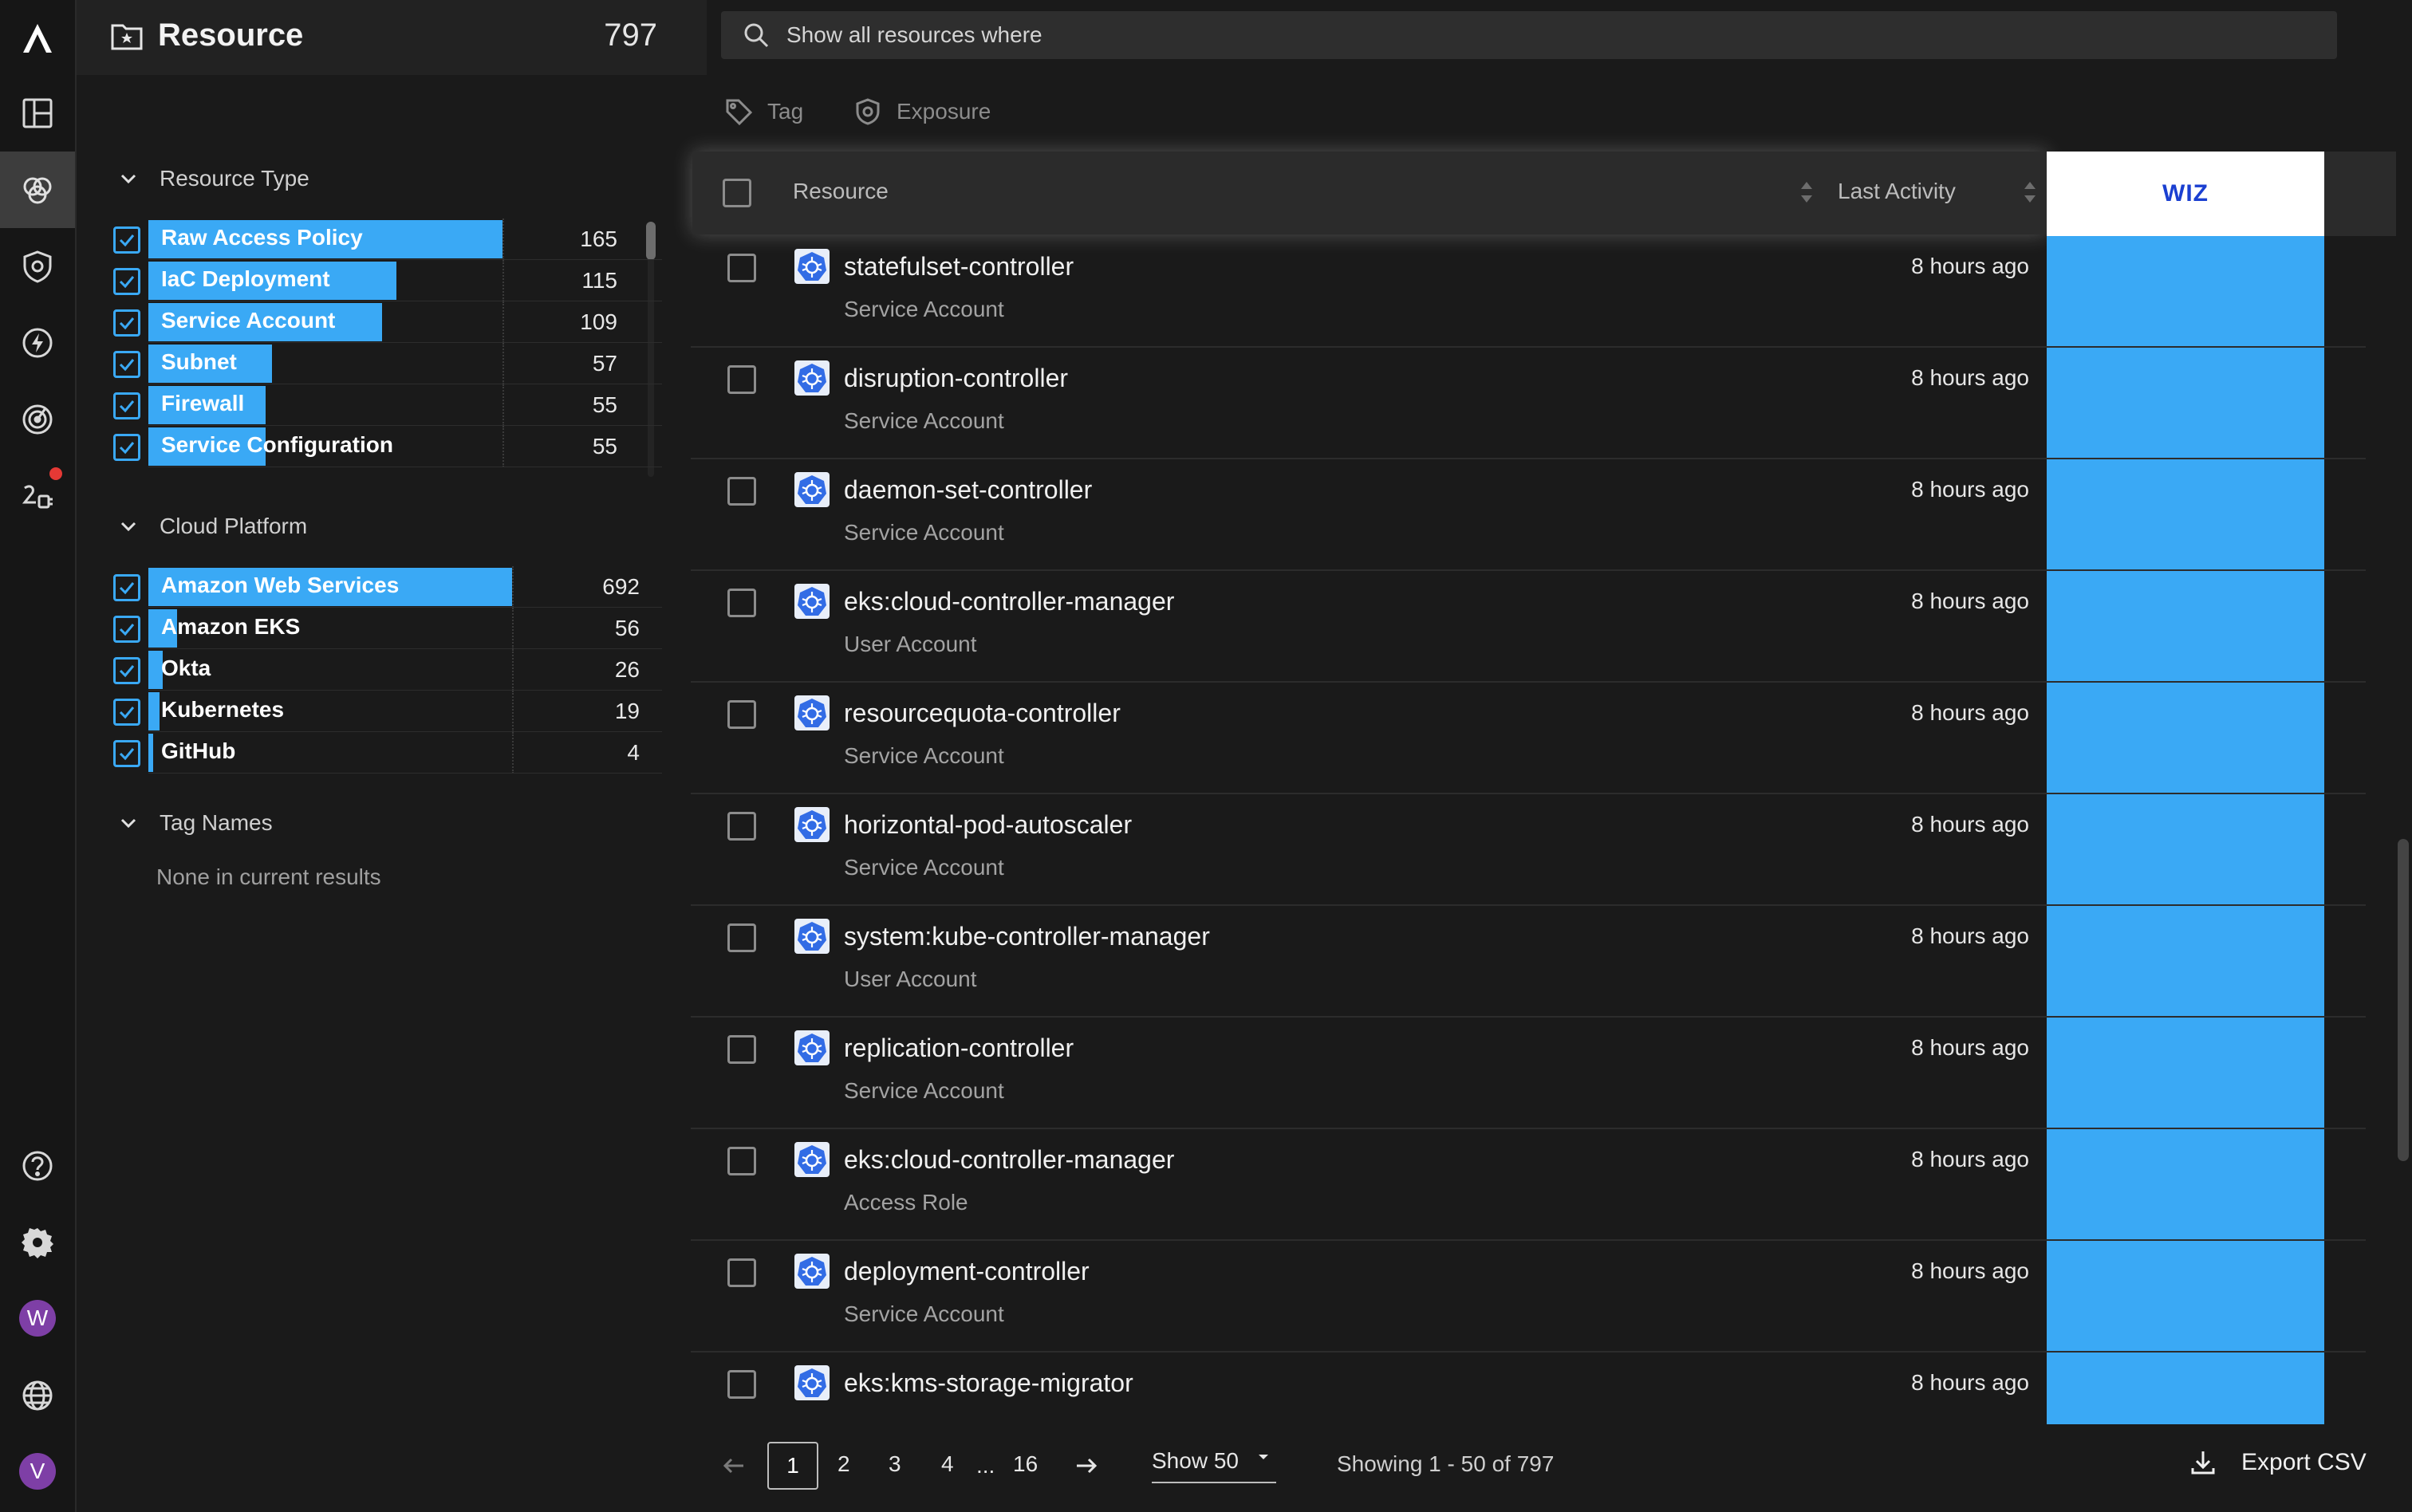  Describe the element at coordinates (967, 1271) in the screenshot. I see `resource-name: deployment-controller` at that location.